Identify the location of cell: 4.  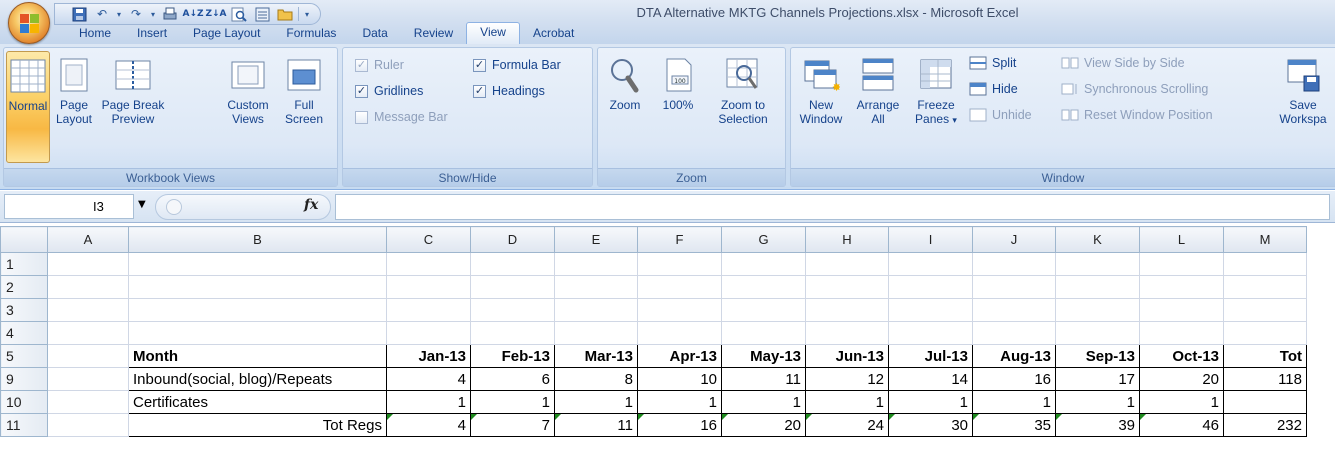
(428, 379).